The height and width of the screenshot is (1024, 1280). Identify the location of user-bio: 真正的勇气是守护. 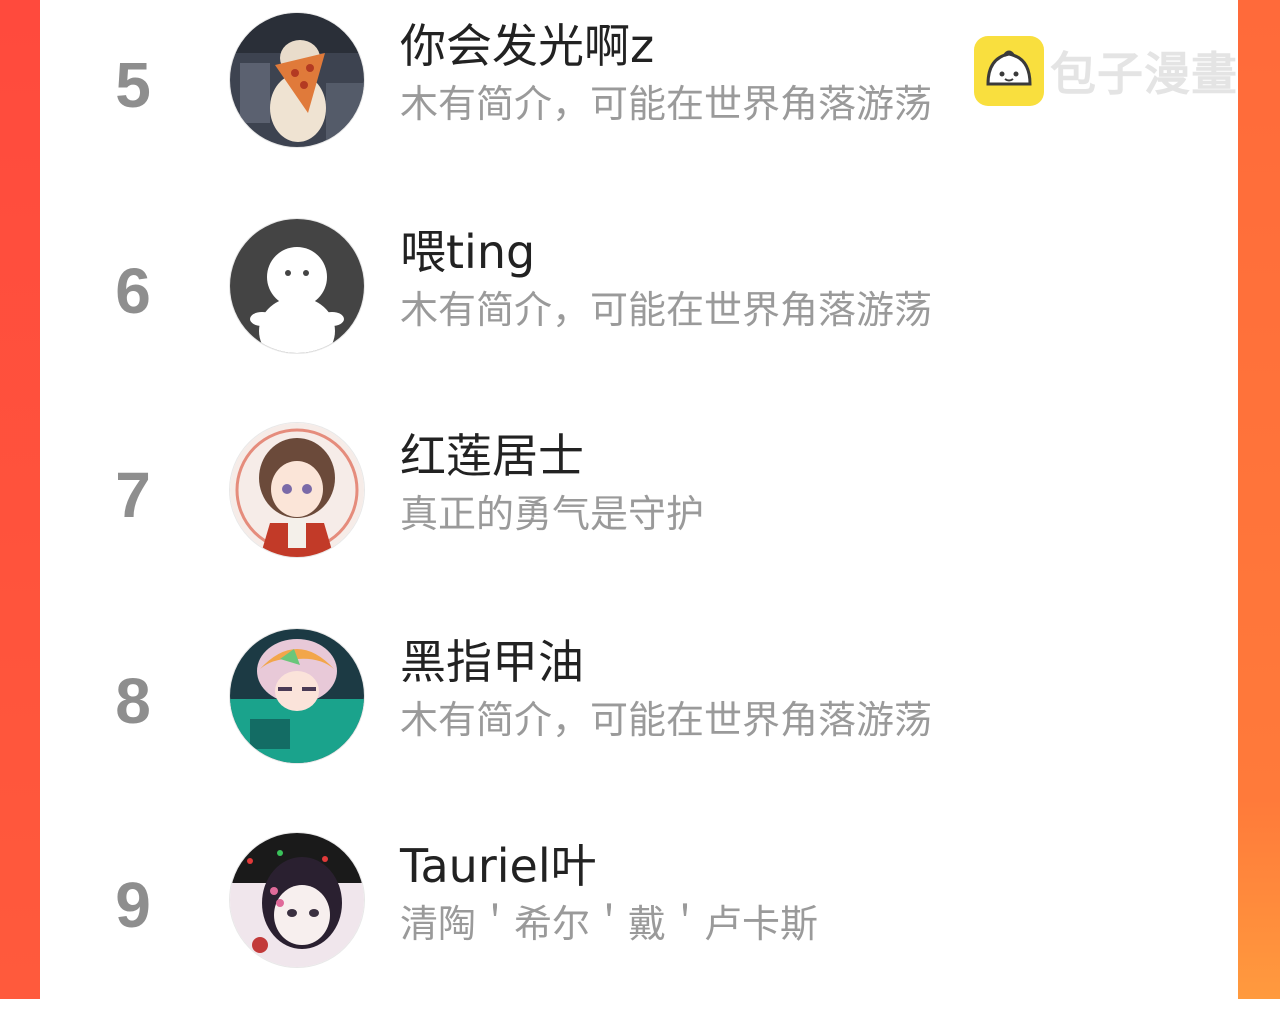
(552, 514).